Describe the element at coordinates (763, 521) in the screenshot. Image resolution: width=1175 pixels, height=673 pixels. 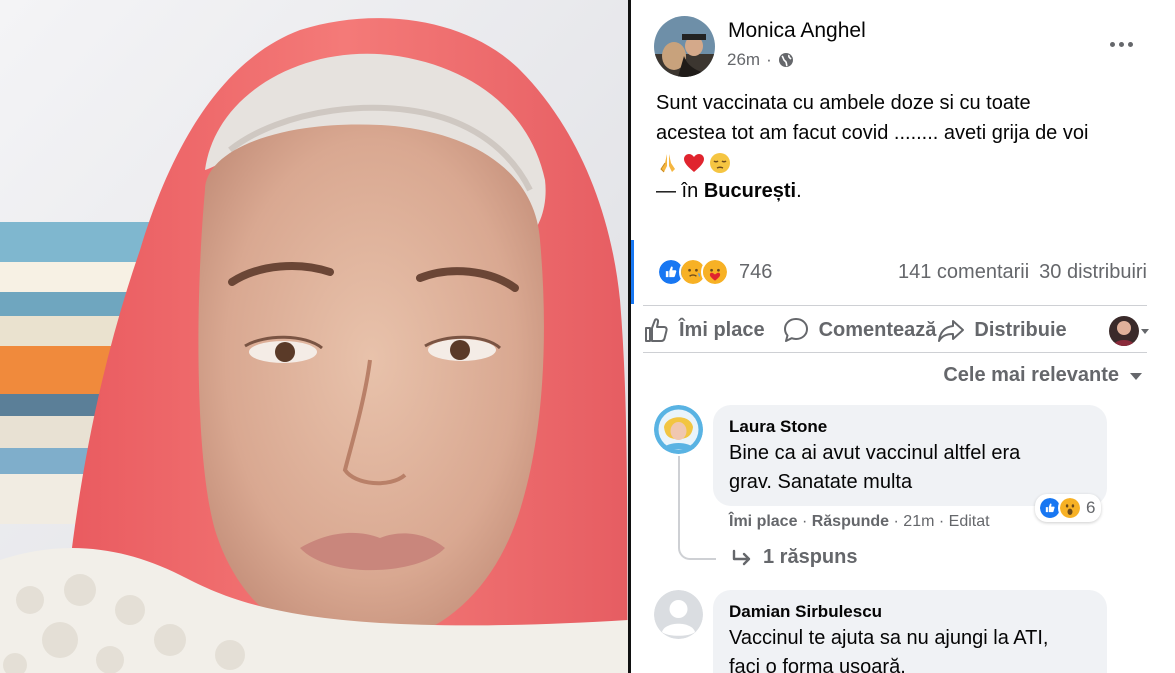
I see `comment-like-link: Îmi place` at that location.